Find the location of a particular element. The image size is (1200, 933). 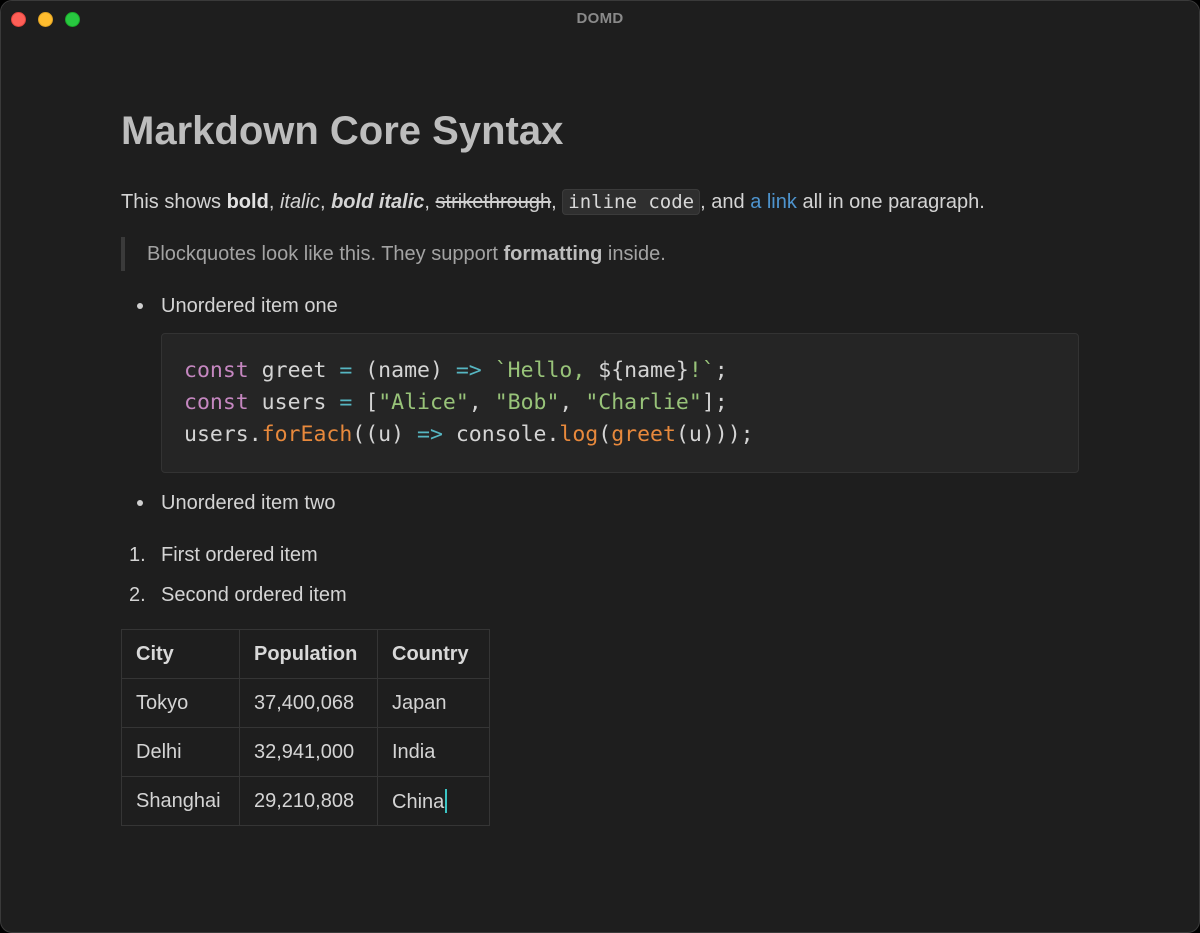

bold-text: bold is located at coordinates (247, 202).